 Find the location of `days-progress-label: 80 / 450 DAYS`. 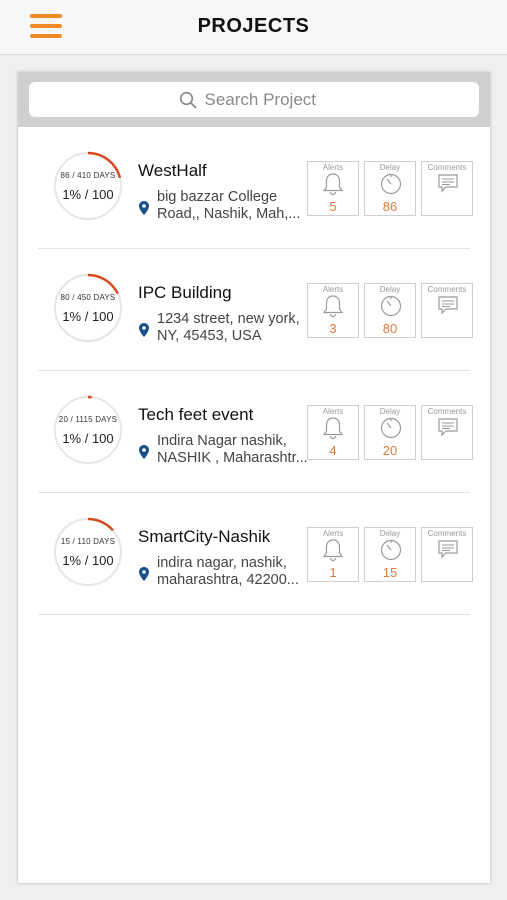

days-progress-label: 80 / 450 DAYS is located at coordinates (88, 297).